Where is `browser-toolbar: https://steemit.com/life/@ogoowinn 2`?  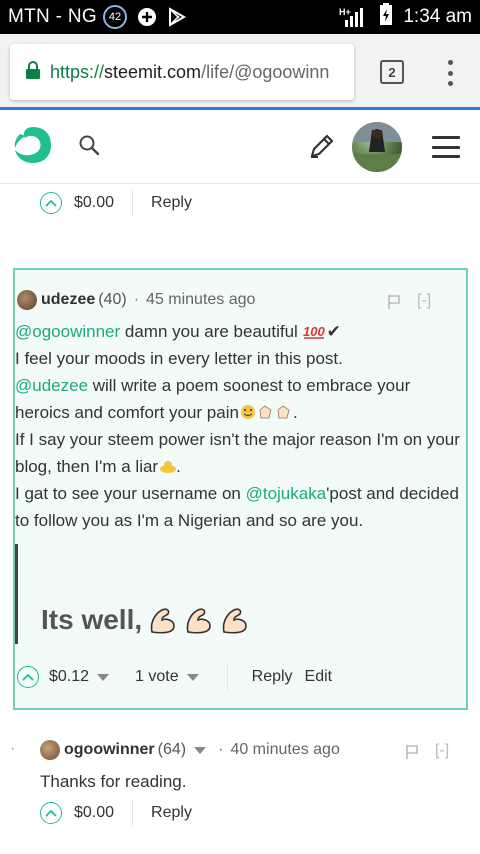 browser-toolbar: https://steemit.com/life/@ogoowinn 2 is located at coordinates (240, 72).